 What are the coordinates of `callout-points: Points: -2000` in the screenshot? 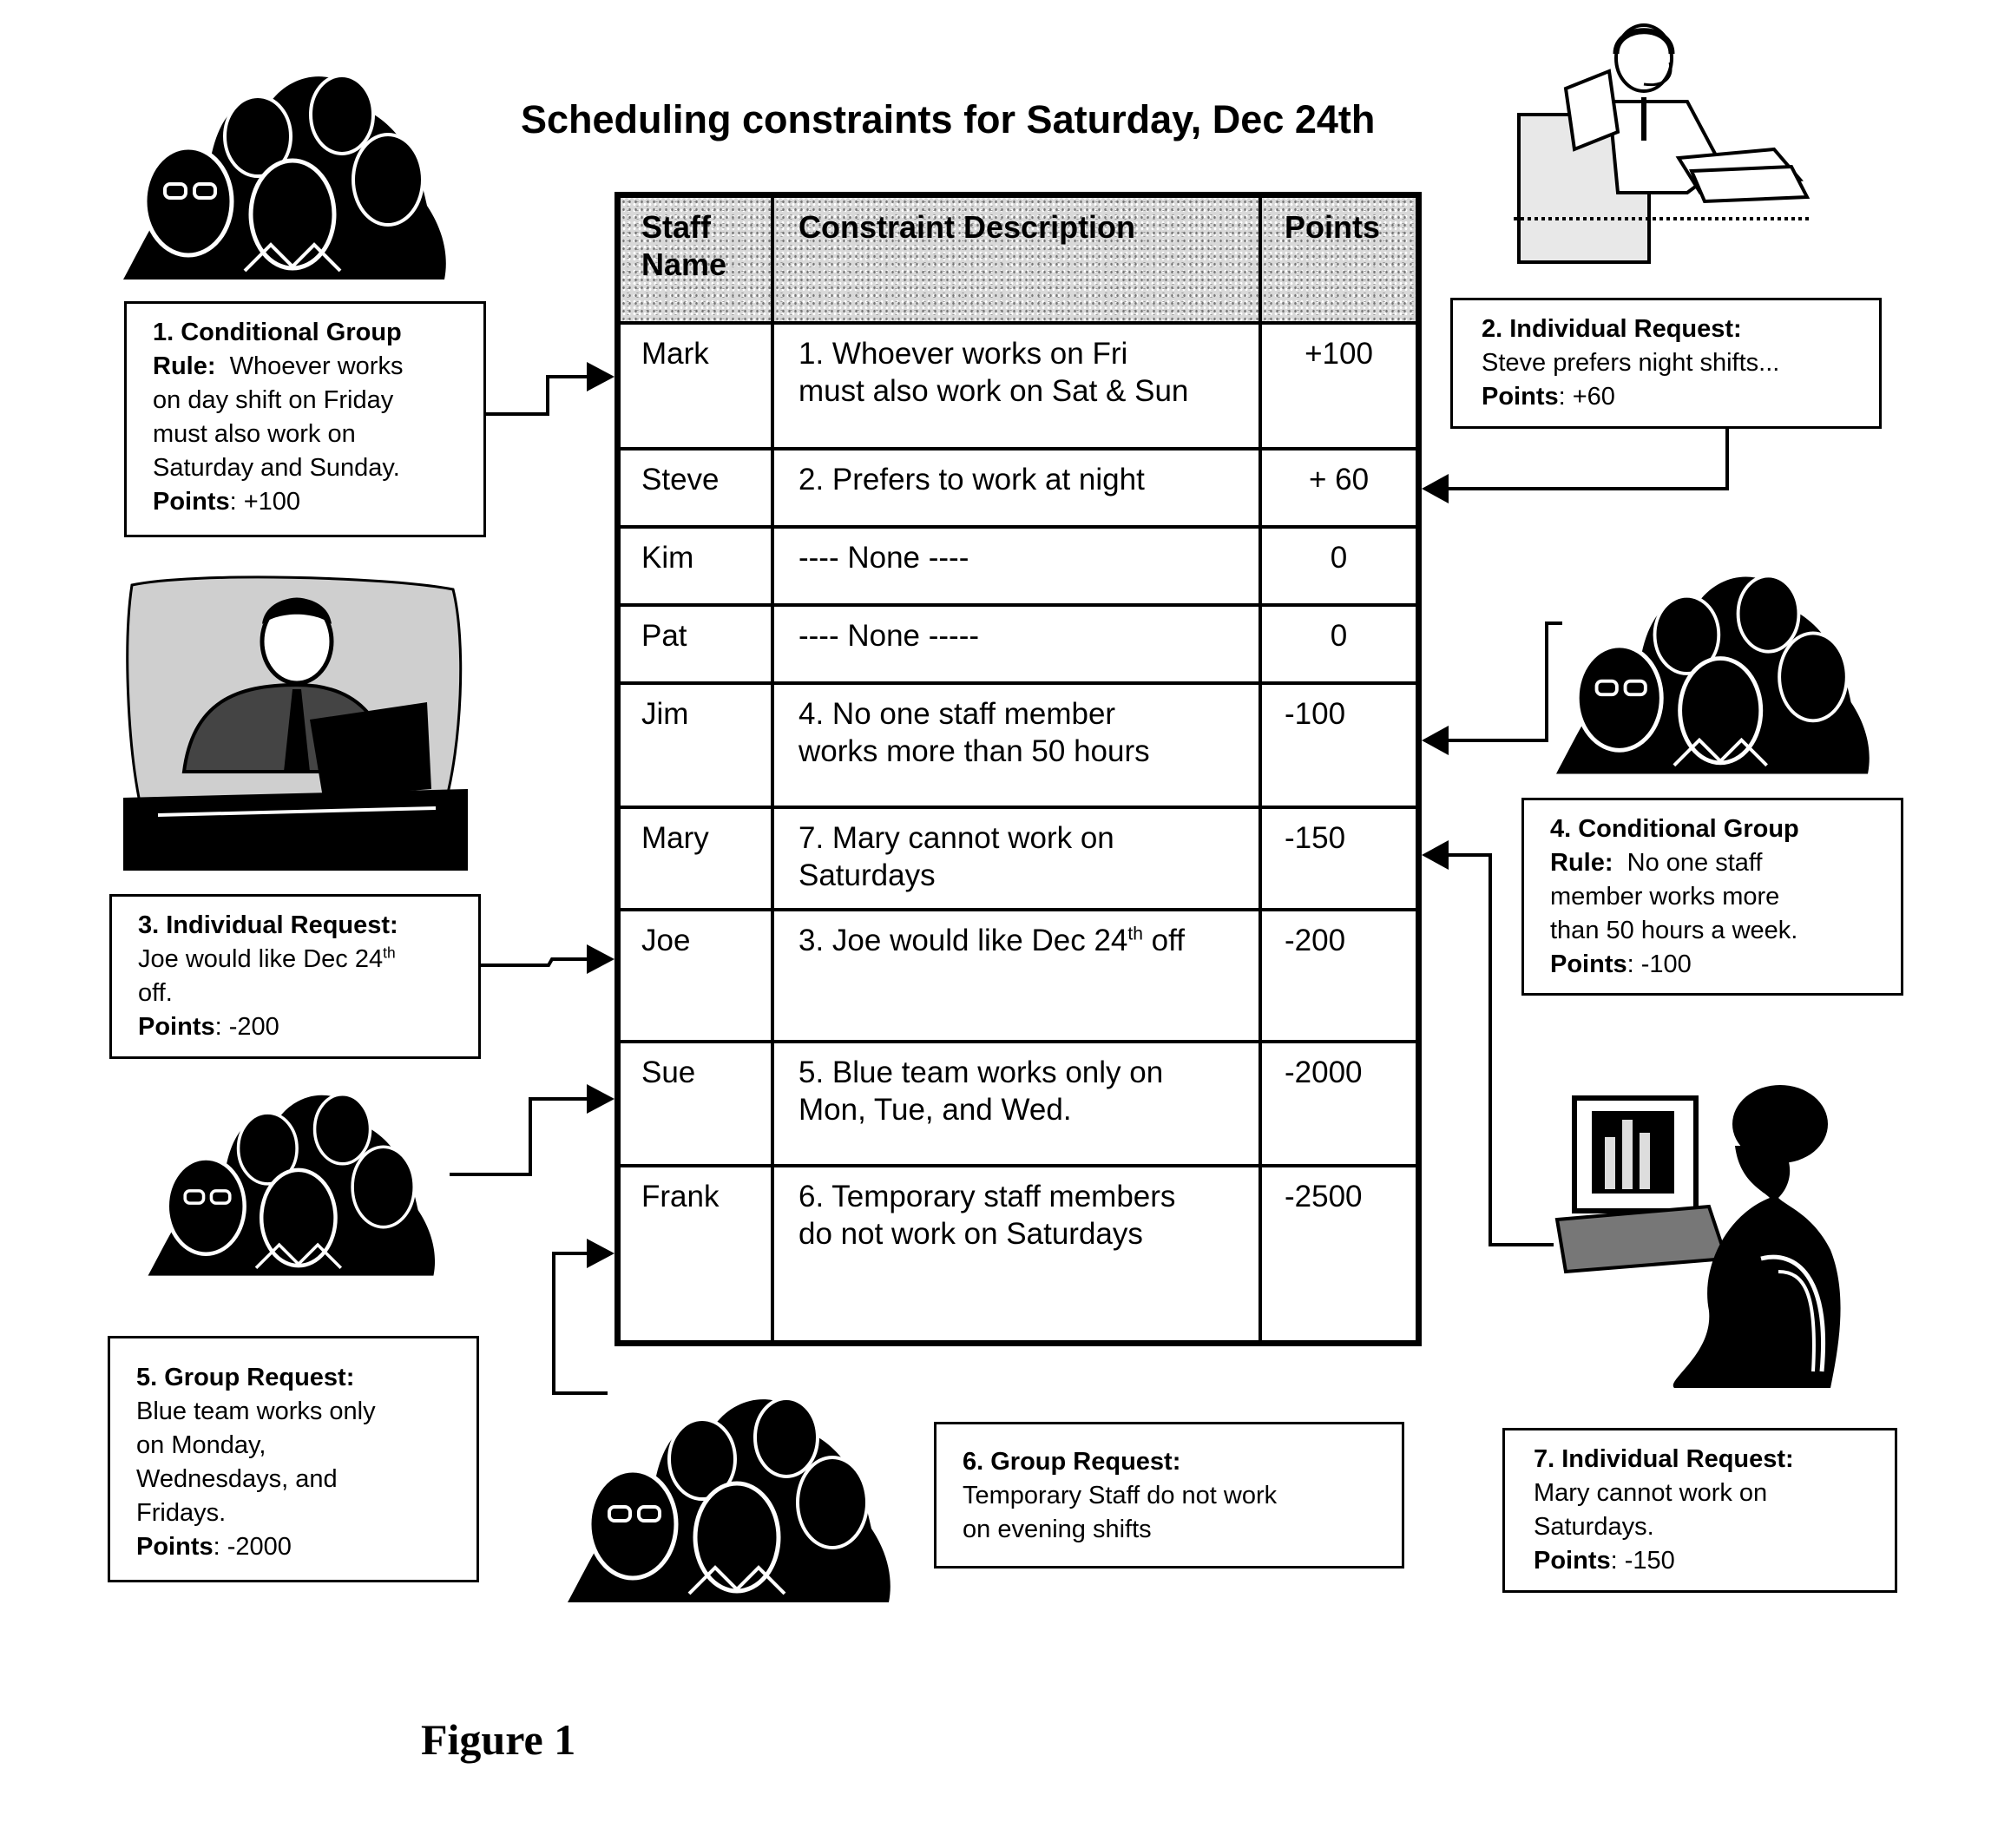 It's located at (297, 1547).